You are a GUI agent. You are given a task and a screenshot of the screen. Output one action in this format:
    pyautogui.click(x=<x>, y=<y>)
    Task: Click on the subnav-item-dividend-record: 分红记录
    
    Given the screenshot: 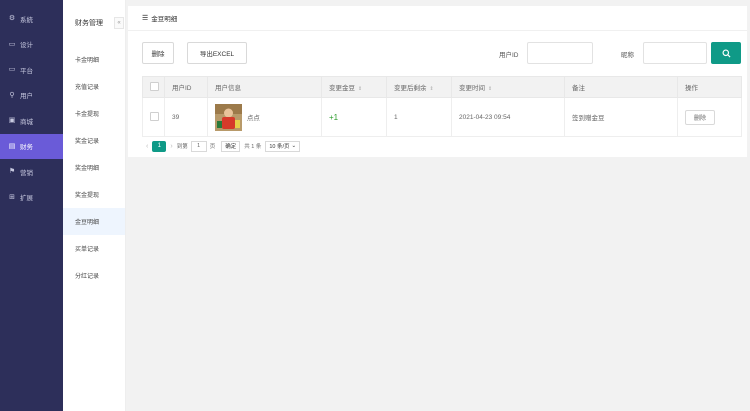 What is the action you would take?
    pyautogui.click(x=94, y=275)
    